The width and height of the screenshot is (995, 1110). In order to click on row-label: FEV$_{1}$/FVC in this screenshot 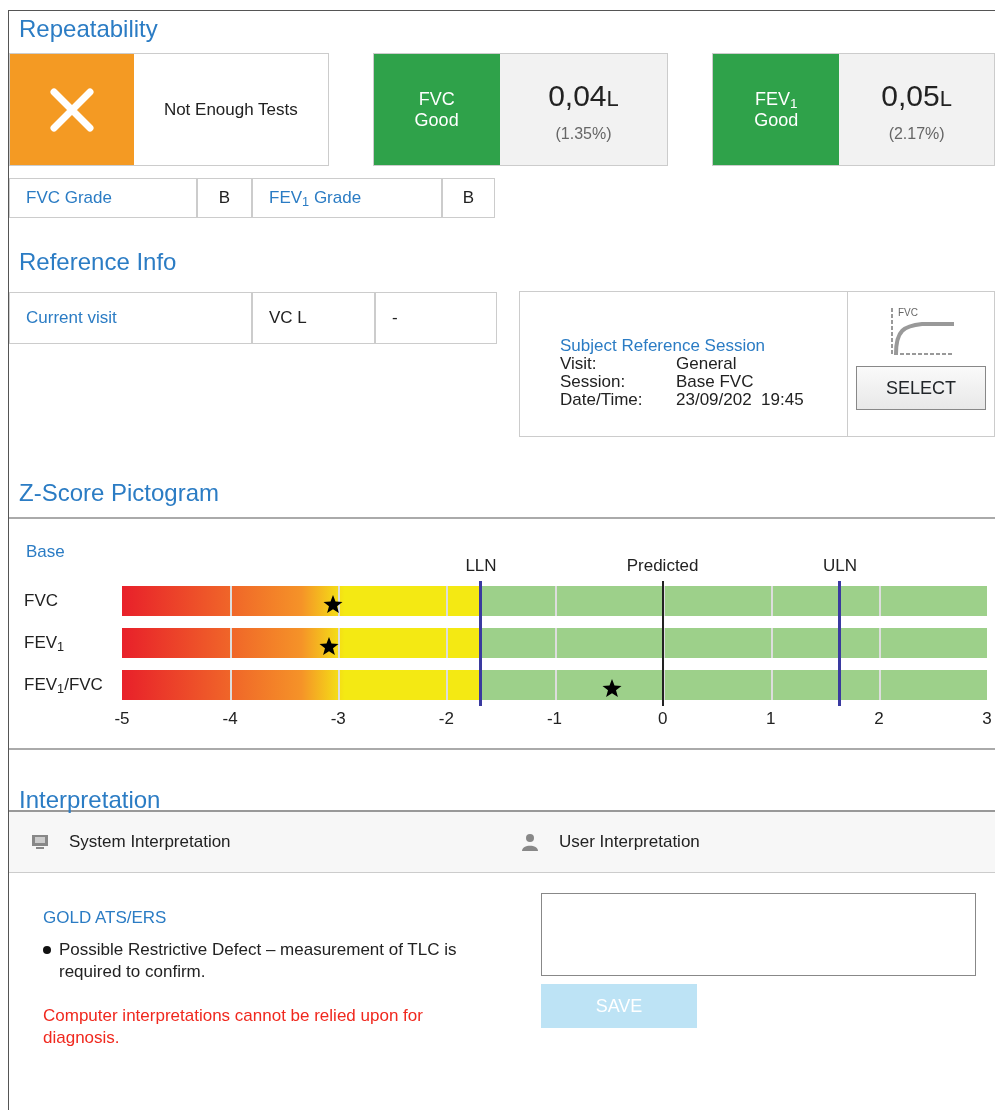, I will do `click(63, 685)`.